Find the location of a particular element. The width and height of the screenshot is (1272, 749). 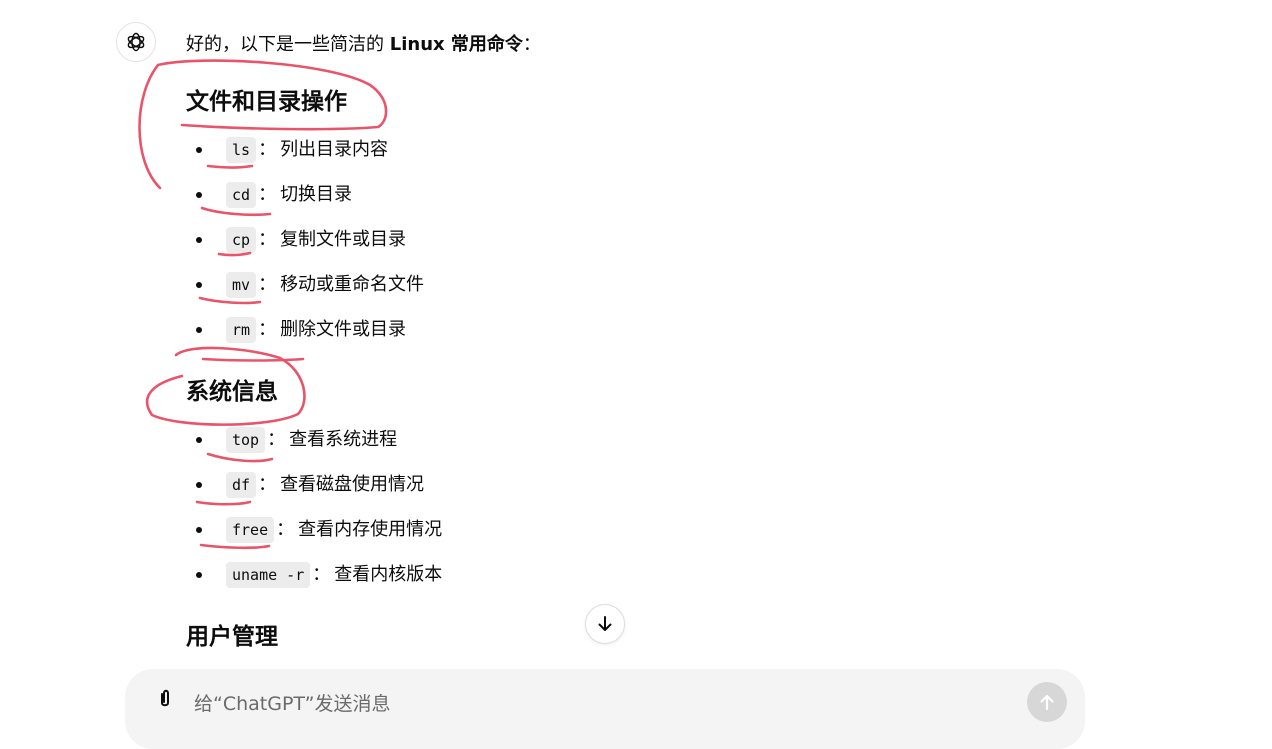

command-code: rm is located at coordinates (241, 330).